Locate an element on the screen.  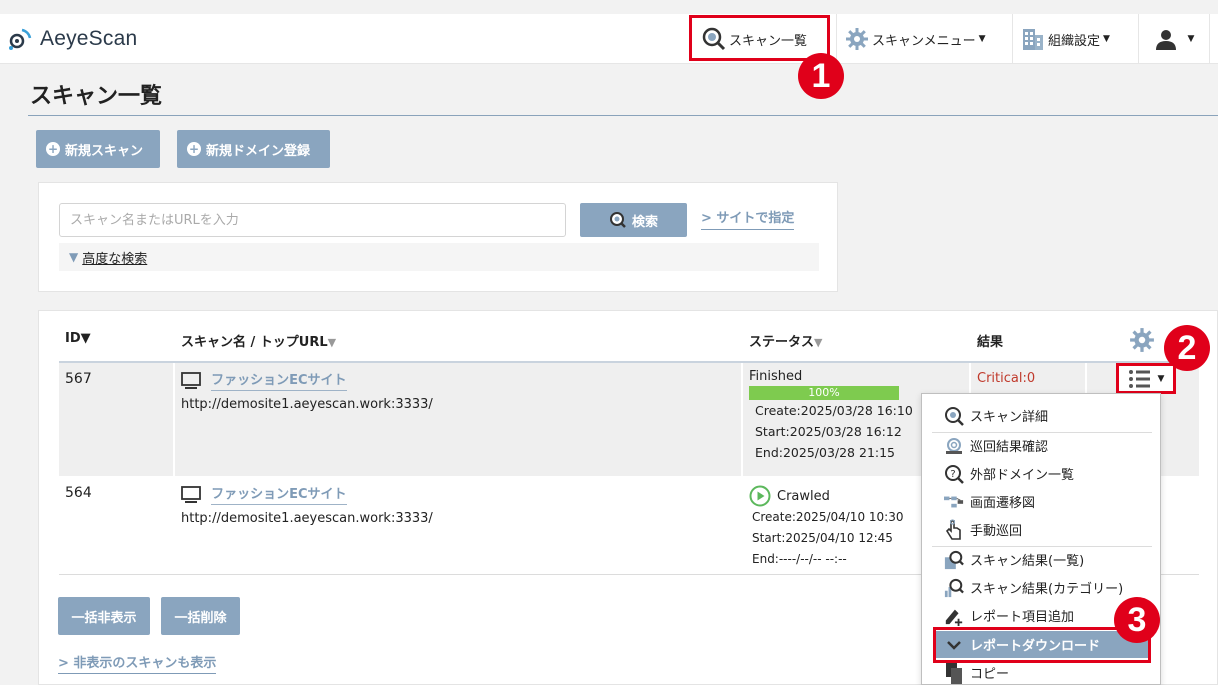
hand-pointer-icon is located at coordinates (954, 529).